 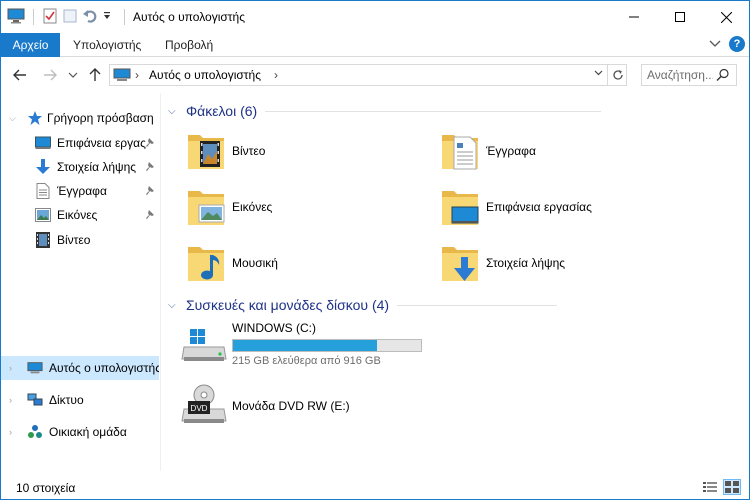 I want to click on sidebar-item-label: Δίκτυο, so click(x=66, y=400).